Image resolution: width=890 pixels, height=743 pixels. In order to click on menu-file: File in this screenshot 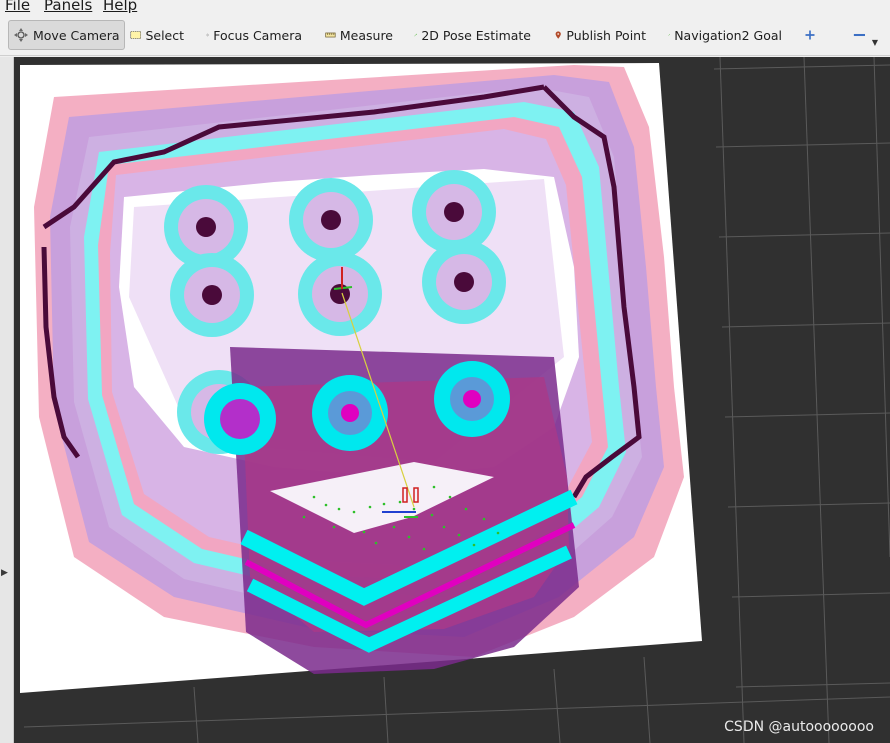, I will do `click(17, 7)`.